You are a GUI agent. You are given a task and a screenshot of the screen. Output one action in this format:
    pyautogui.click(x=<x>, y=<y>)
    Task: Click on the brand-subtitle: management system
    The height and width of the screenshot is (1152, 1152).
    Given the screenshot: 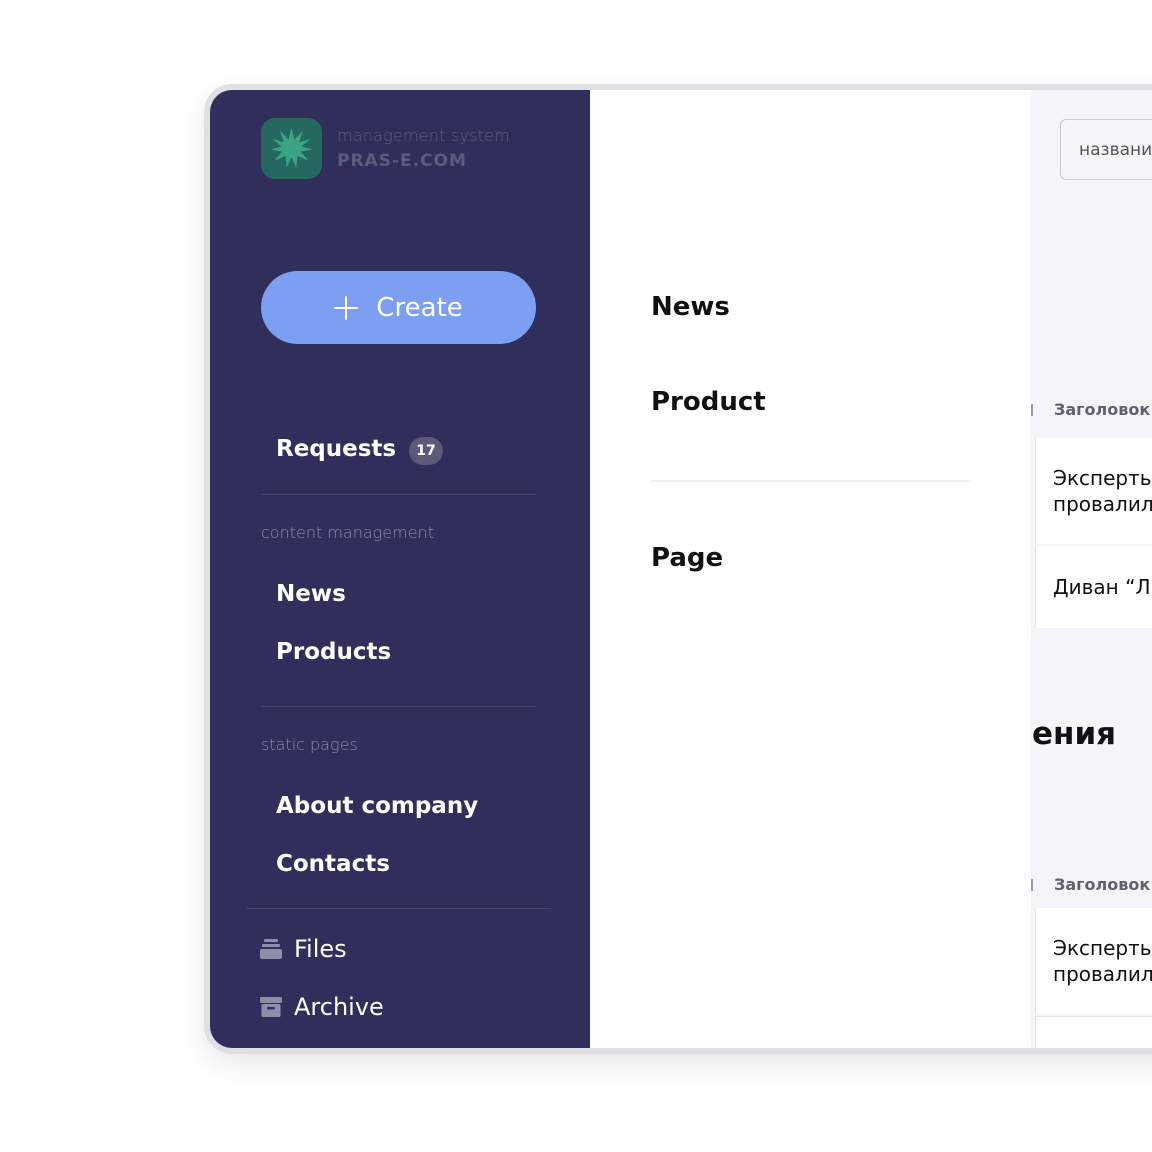 What is the action you would take?
    pyautogui.click(x=423, y=135)
    